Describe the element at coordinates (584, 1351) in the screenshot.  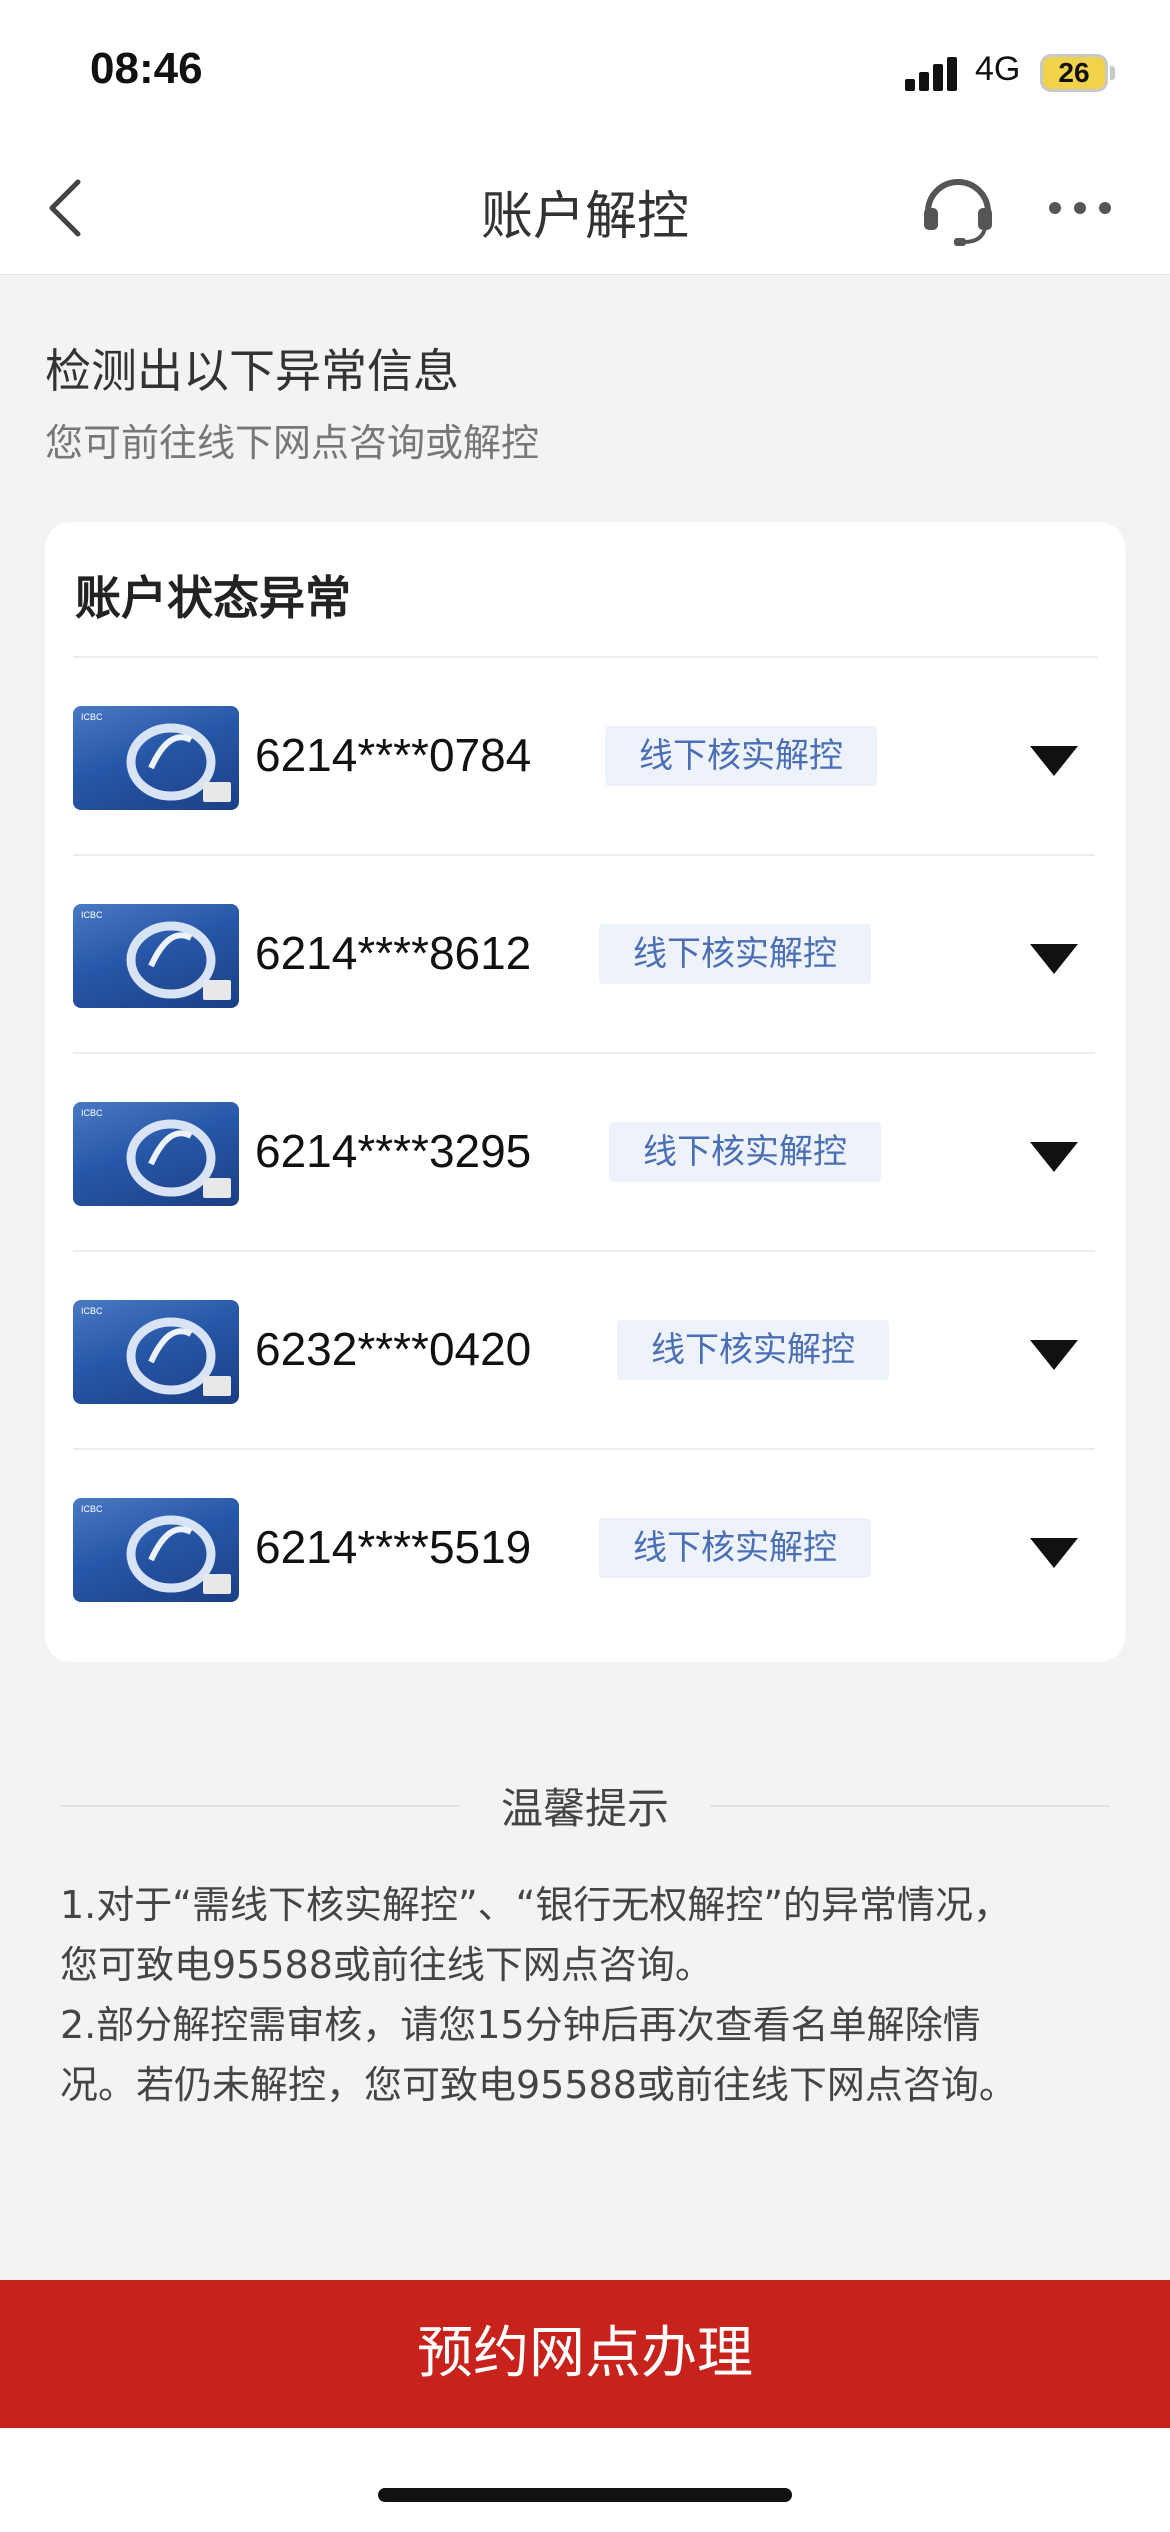
I see `account-row: ICBC 6232****0420 线下核实解控` at that location.